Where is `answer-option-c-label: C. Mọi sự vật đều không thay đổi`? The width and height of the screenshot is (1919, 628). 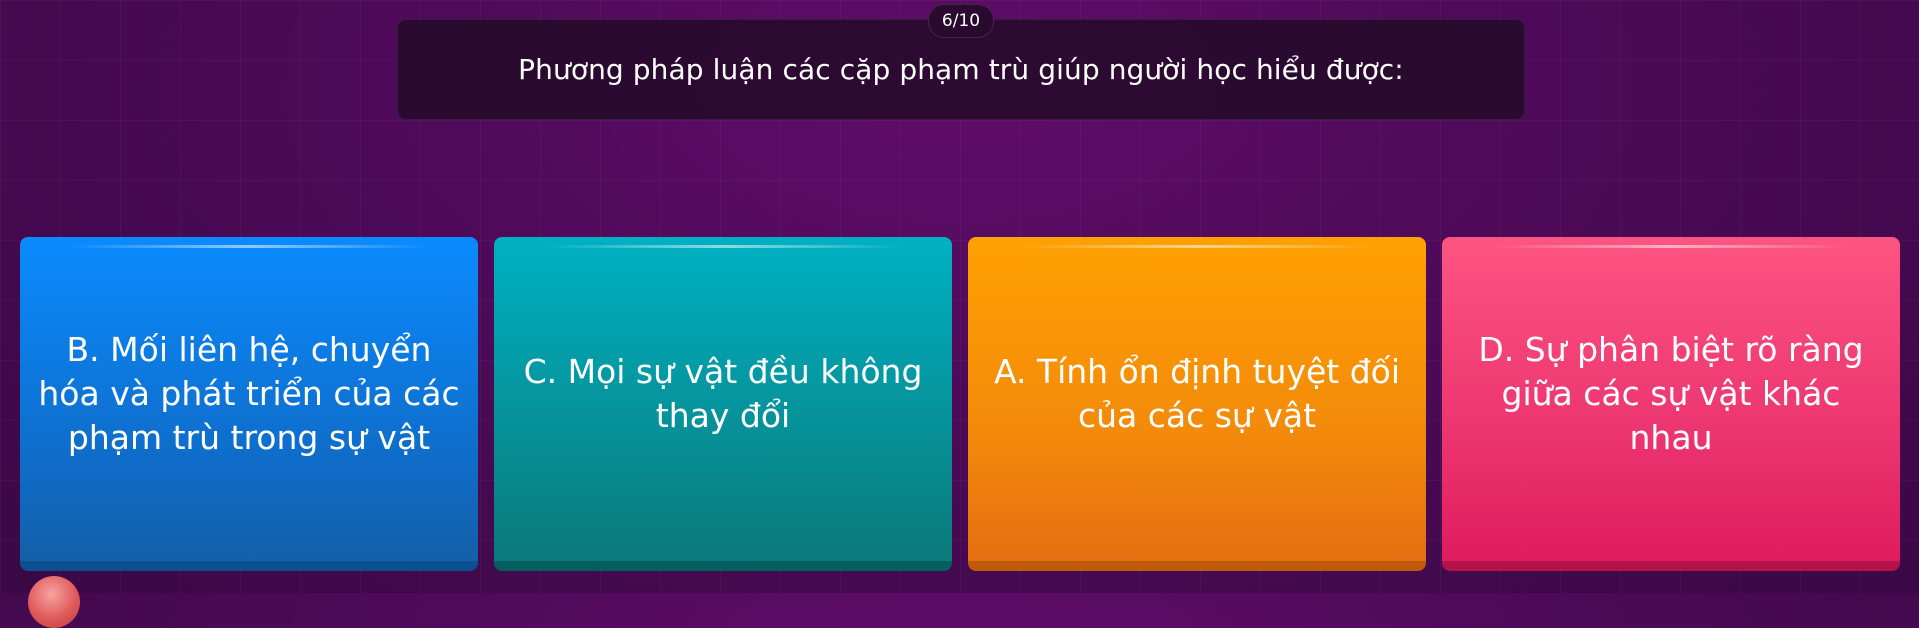
answer-option-c-label: C. Mọi sự vật đều không thay đổi is located at coordinates (723, 393).